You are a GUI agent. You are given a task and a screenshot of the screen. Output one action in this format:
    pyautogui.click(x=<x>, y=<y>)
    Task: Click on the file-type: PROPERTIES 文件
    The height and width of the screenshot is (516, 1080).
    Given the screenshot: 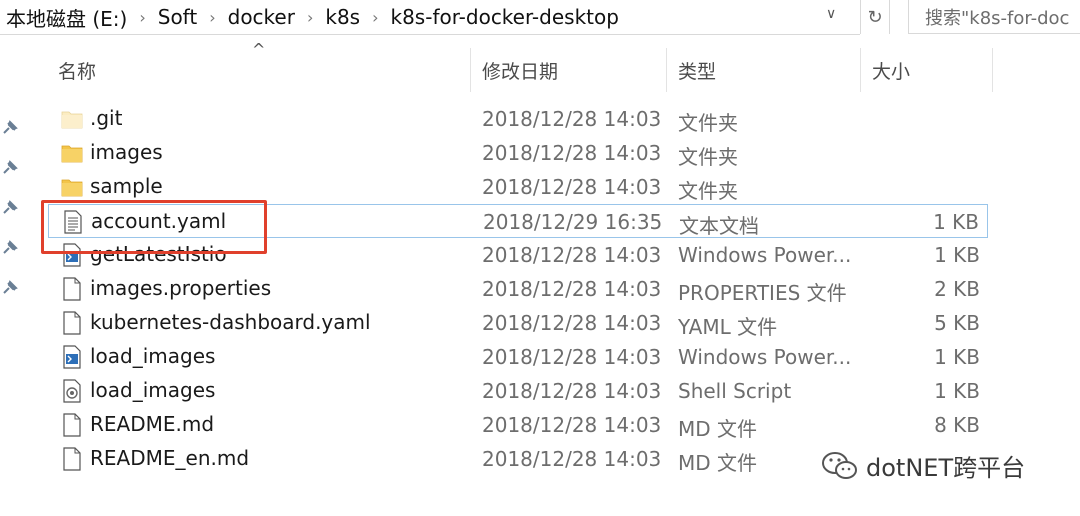 What is the action you would take?
    pyautogui.click(x=762, y=293)
    